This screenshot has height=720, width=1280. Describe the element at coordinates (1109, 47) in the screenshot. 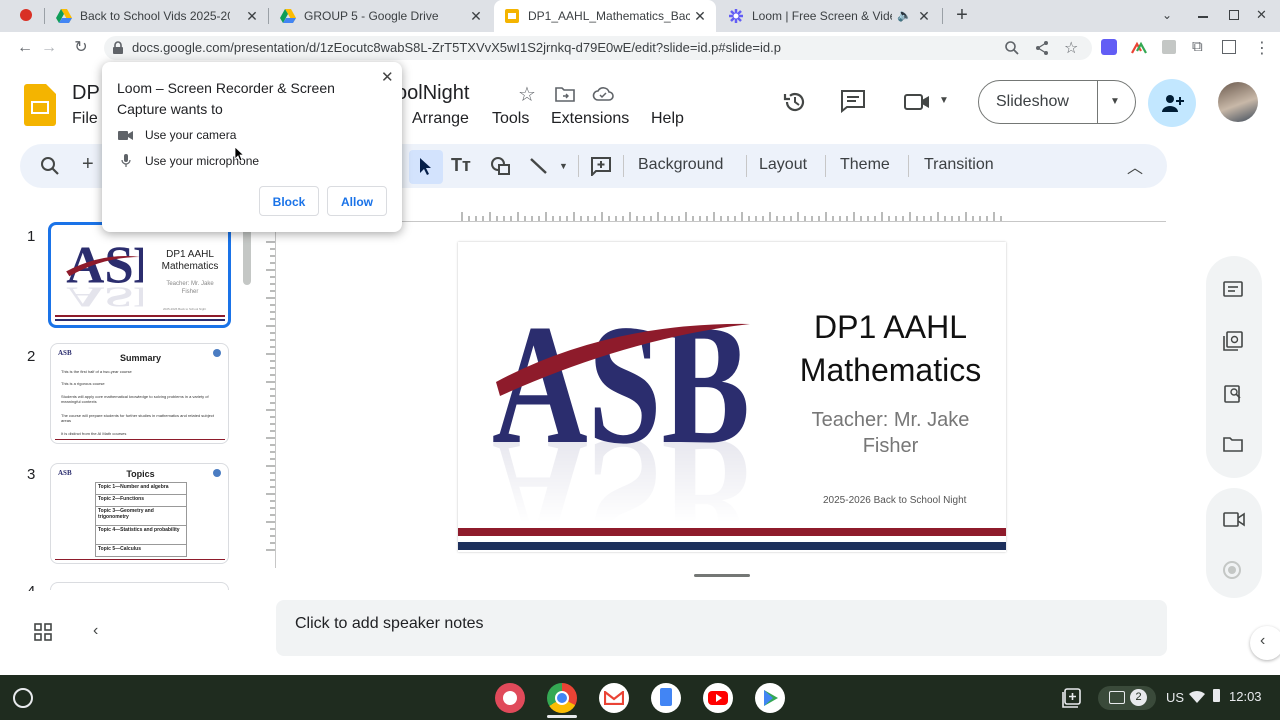

I see `loom-extension-icon` at that location.